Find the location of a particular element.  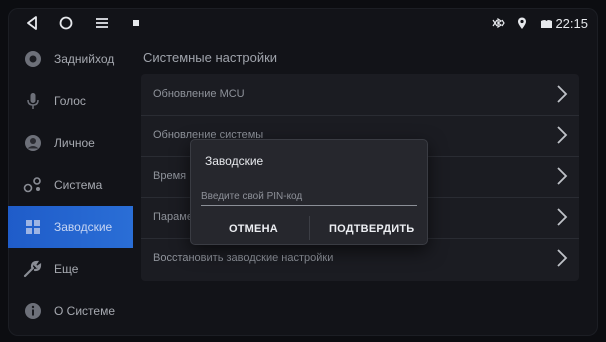

sidebar-item-label: Личное is located at coordinates (74, 143).